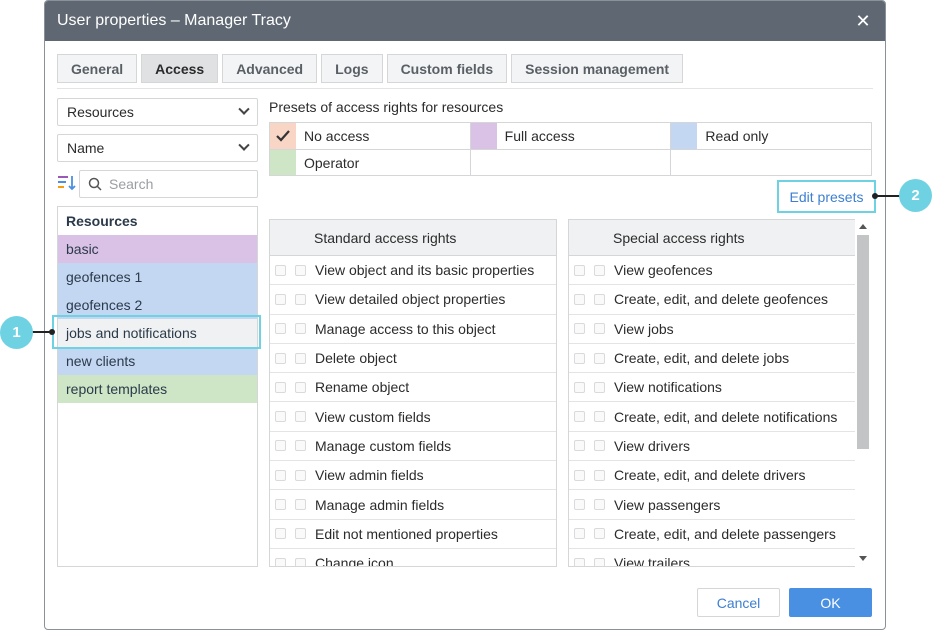 The height and width of the screenshot is (630, 932). I want to click on access-right-row: View trailers, so click(712, 558).